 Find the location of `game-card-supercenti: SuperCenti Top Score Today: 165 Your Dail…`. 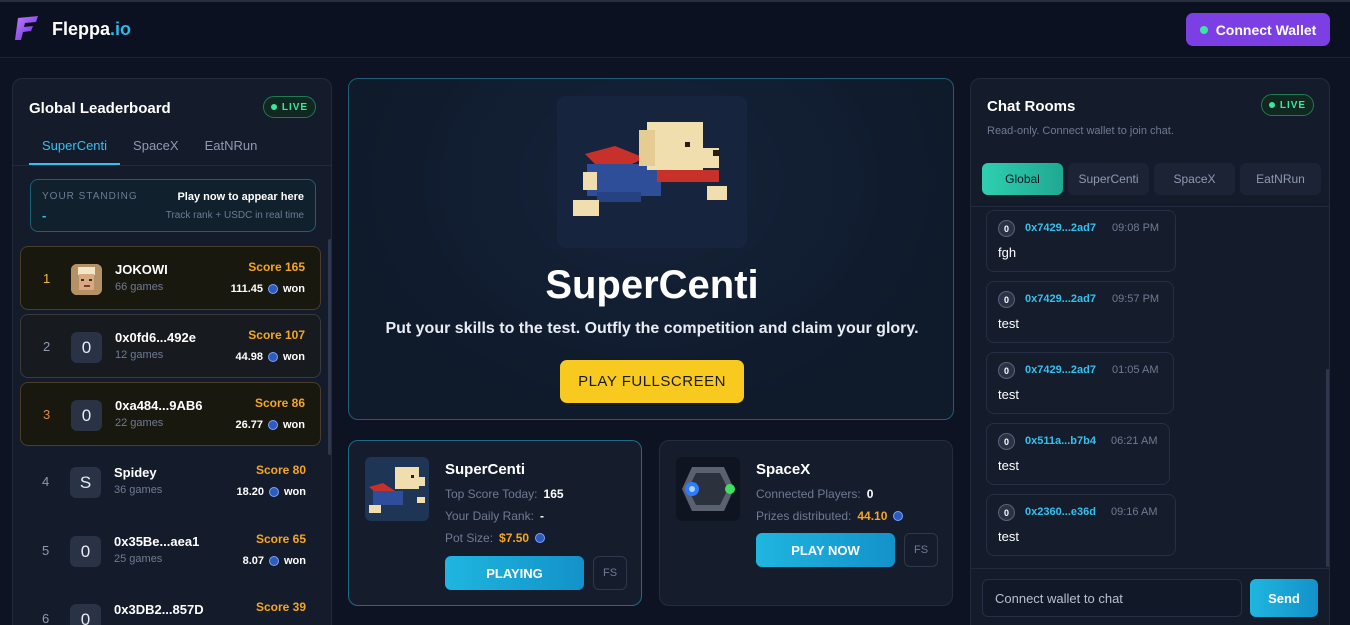

game-card-supercenti: SuperCenti Top Score Today: 165 Your Dail… is located at coordinates (495, 523).